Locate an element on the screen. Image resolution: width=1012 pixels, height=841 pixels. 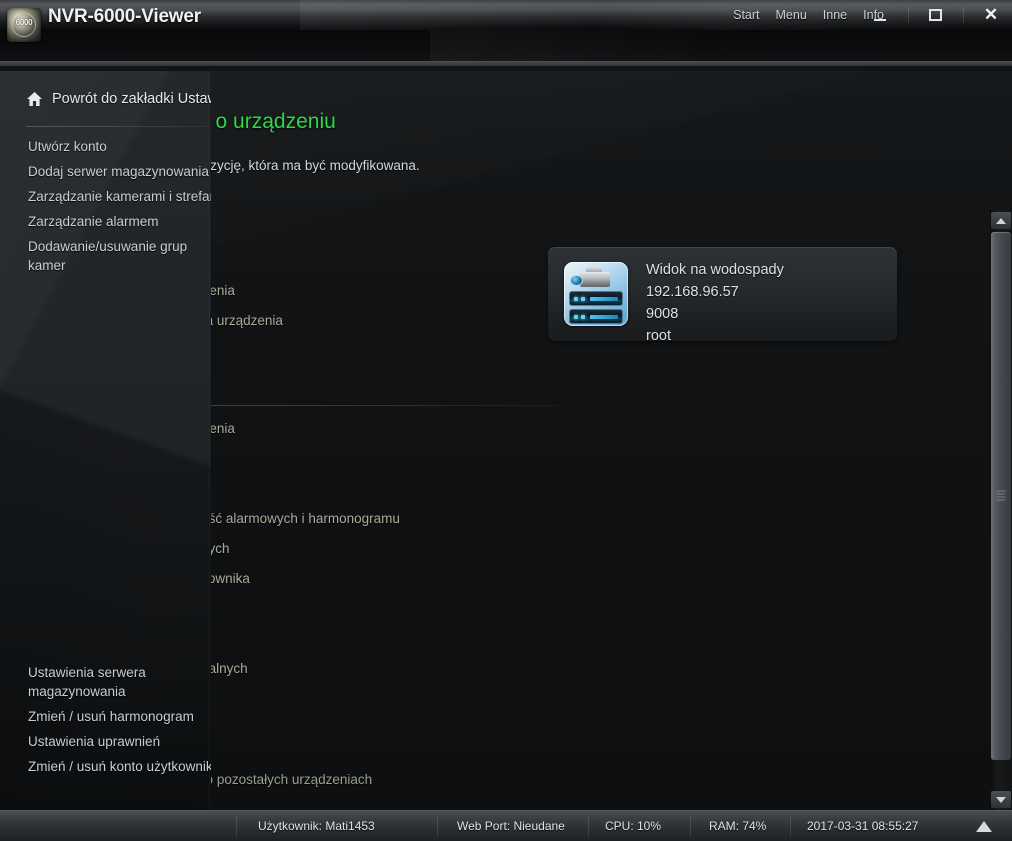
camera-body is located at coordinates (595, 279).